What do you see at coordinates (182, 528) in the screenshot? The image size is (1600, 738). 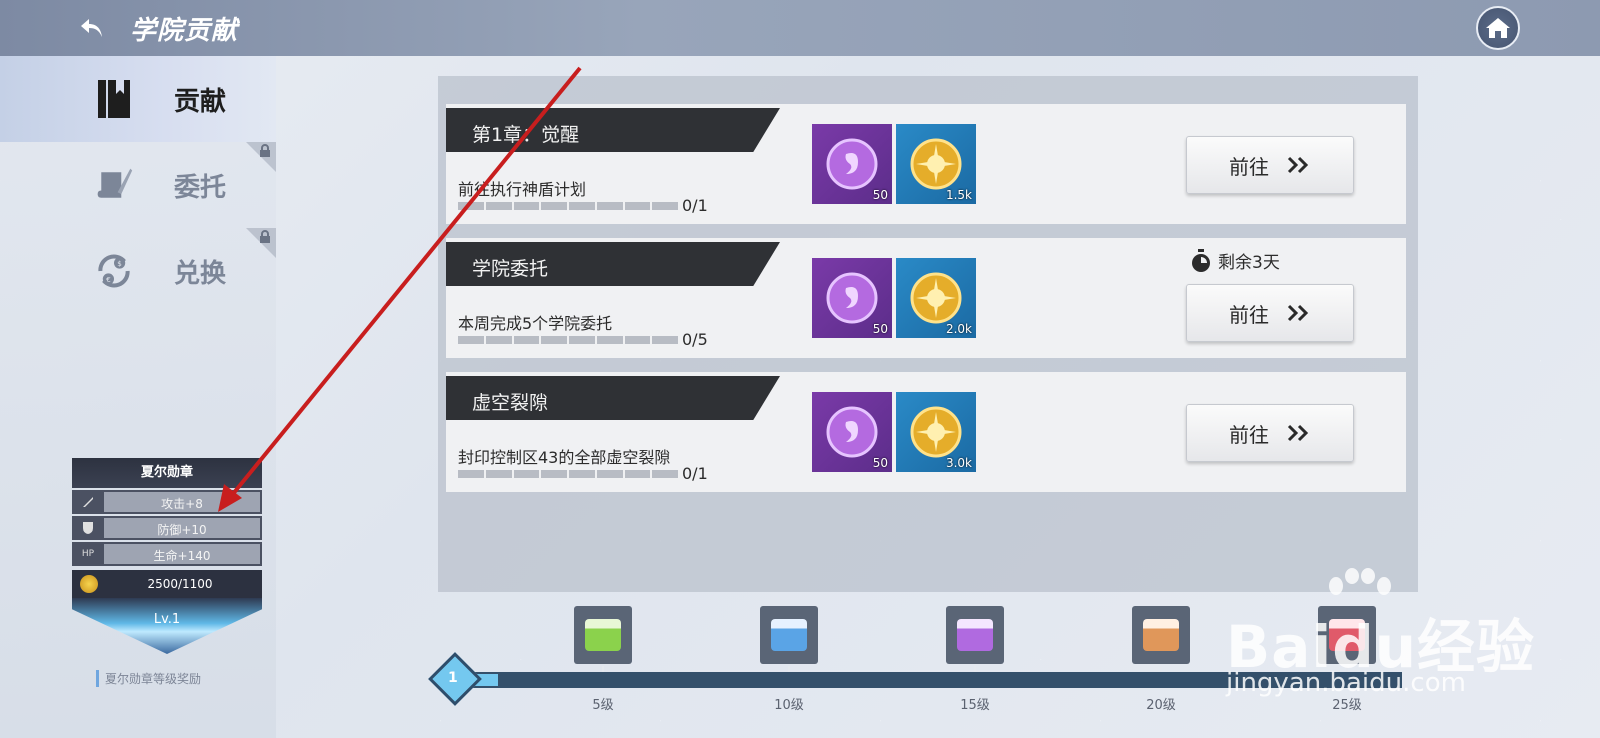 I see `medal-stat-value: 防御+10` at bounding box center [182, 528].